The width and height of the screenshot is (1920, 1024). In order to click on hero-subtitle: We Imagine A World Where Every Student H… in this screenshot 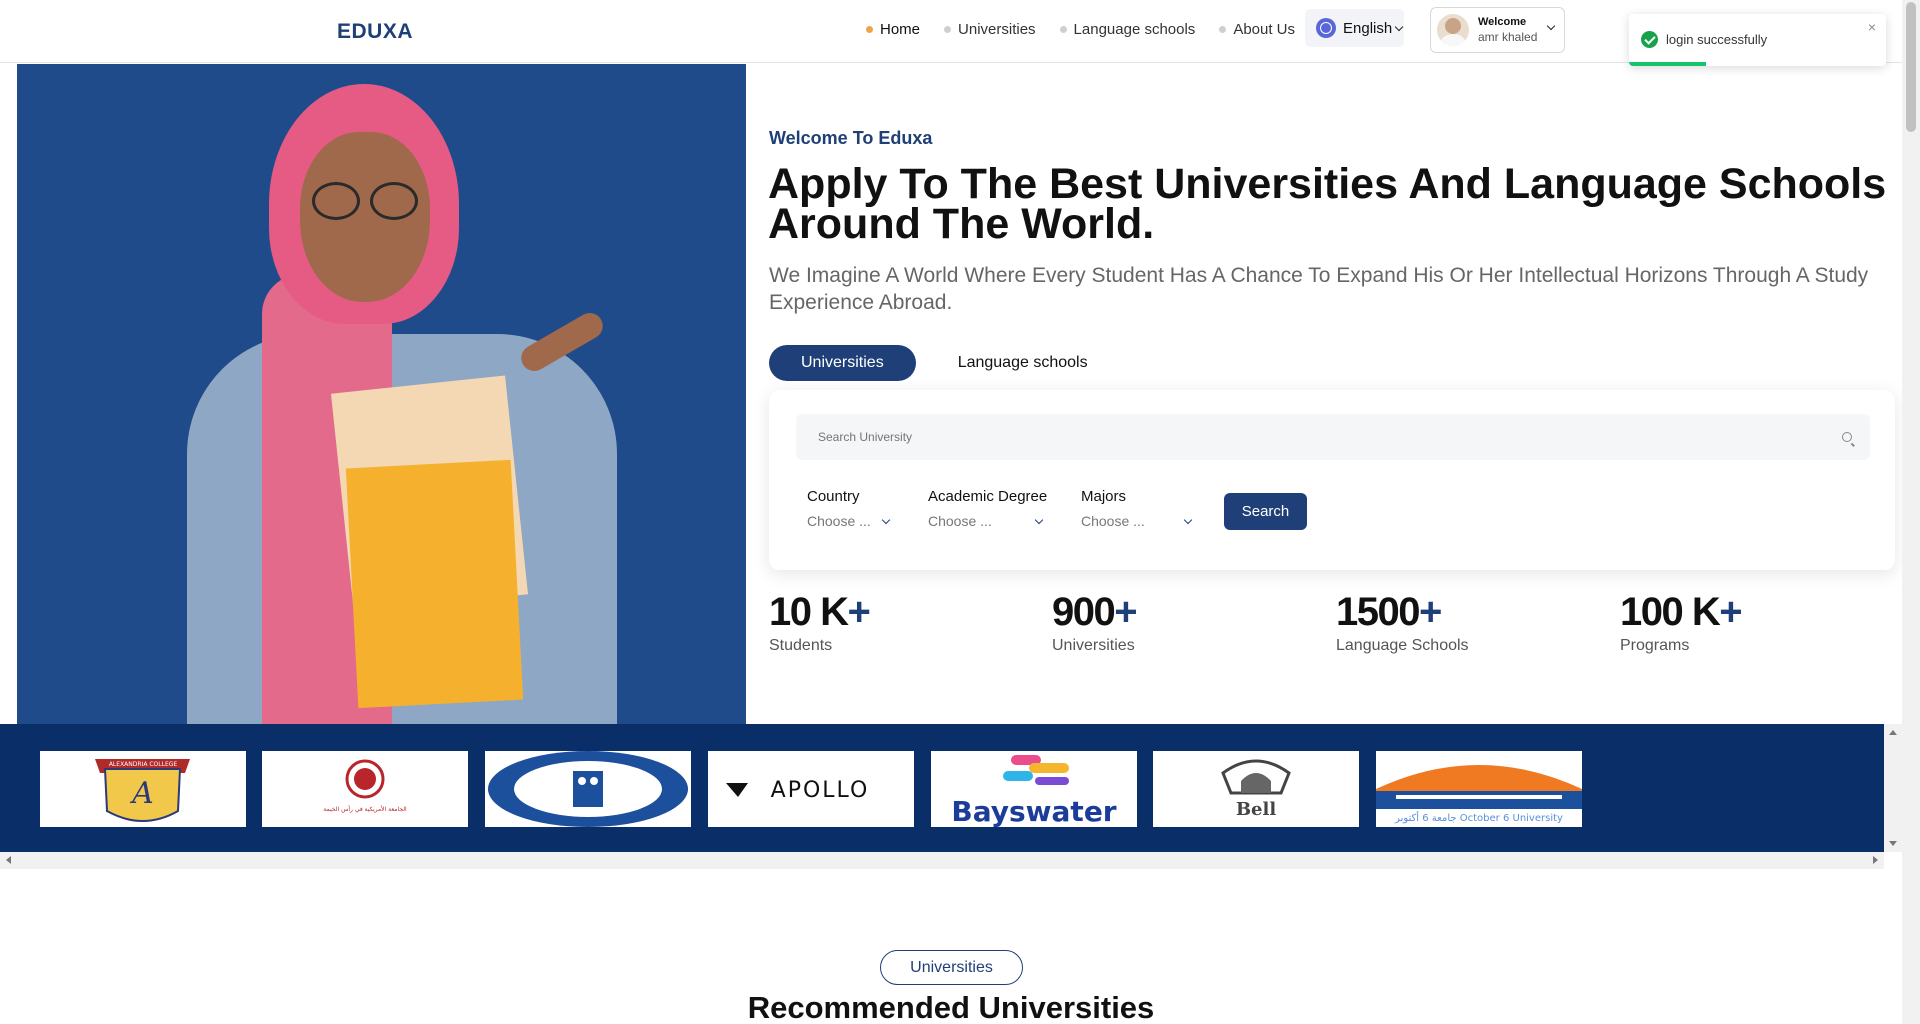, I will do `click(1319, 289)`.